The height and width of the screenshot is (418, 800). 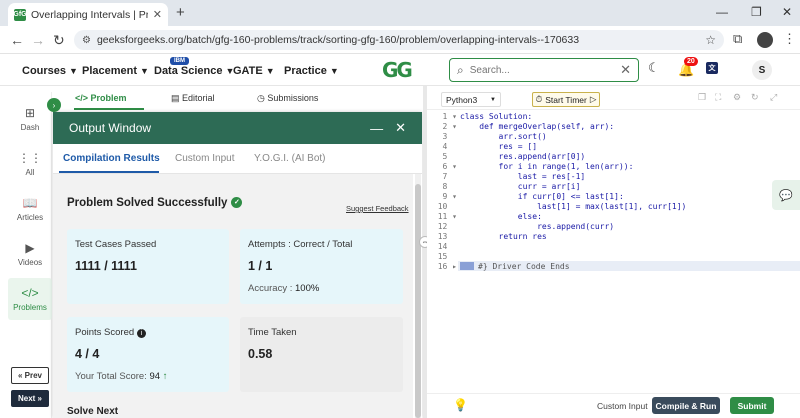 I want to click on reload-icon: ↻, so click(x=59, y=40).